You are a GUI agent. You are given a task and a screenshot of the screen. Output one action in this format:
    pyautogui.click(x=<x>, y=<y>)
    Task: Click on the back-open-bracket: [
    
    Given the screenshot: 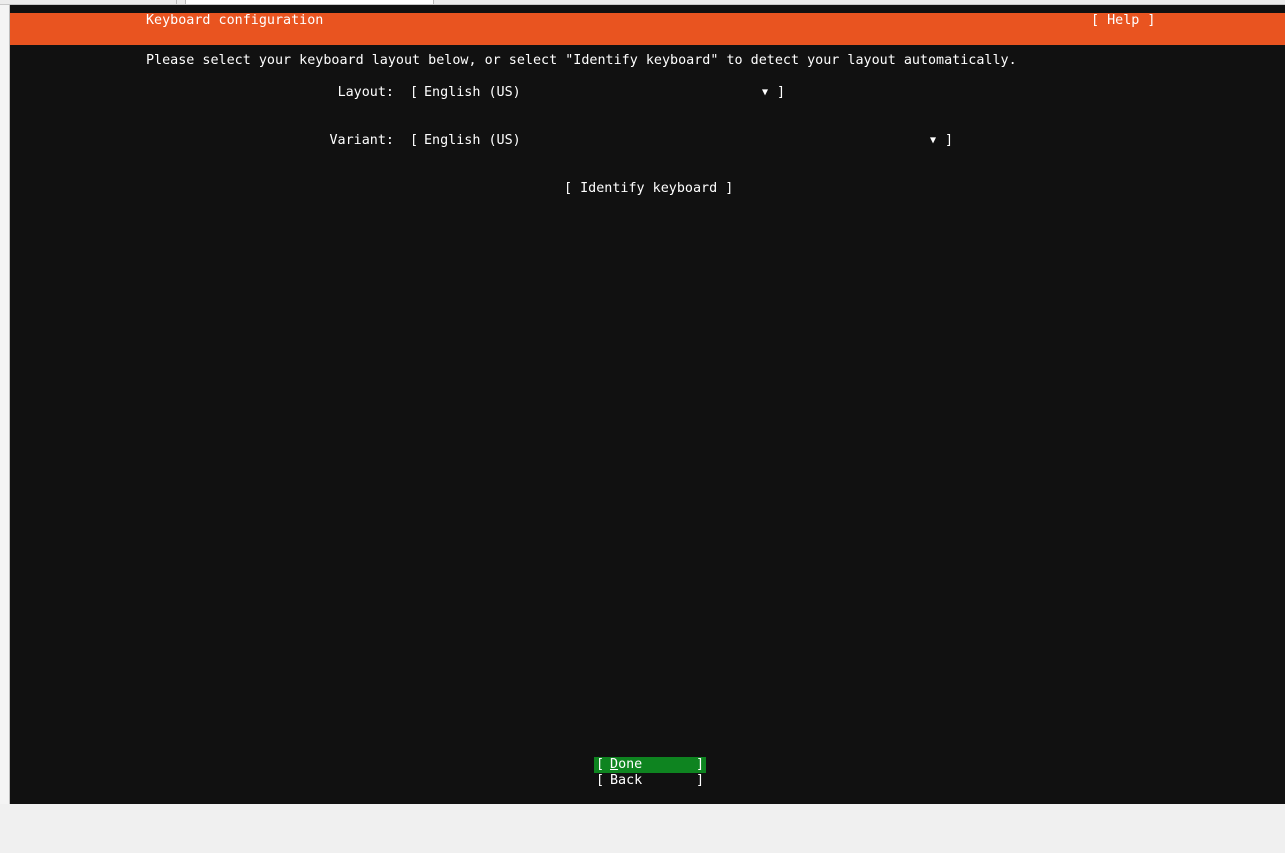 What is the action you would take?
    pyautogui.click(x=600, y=780)
    